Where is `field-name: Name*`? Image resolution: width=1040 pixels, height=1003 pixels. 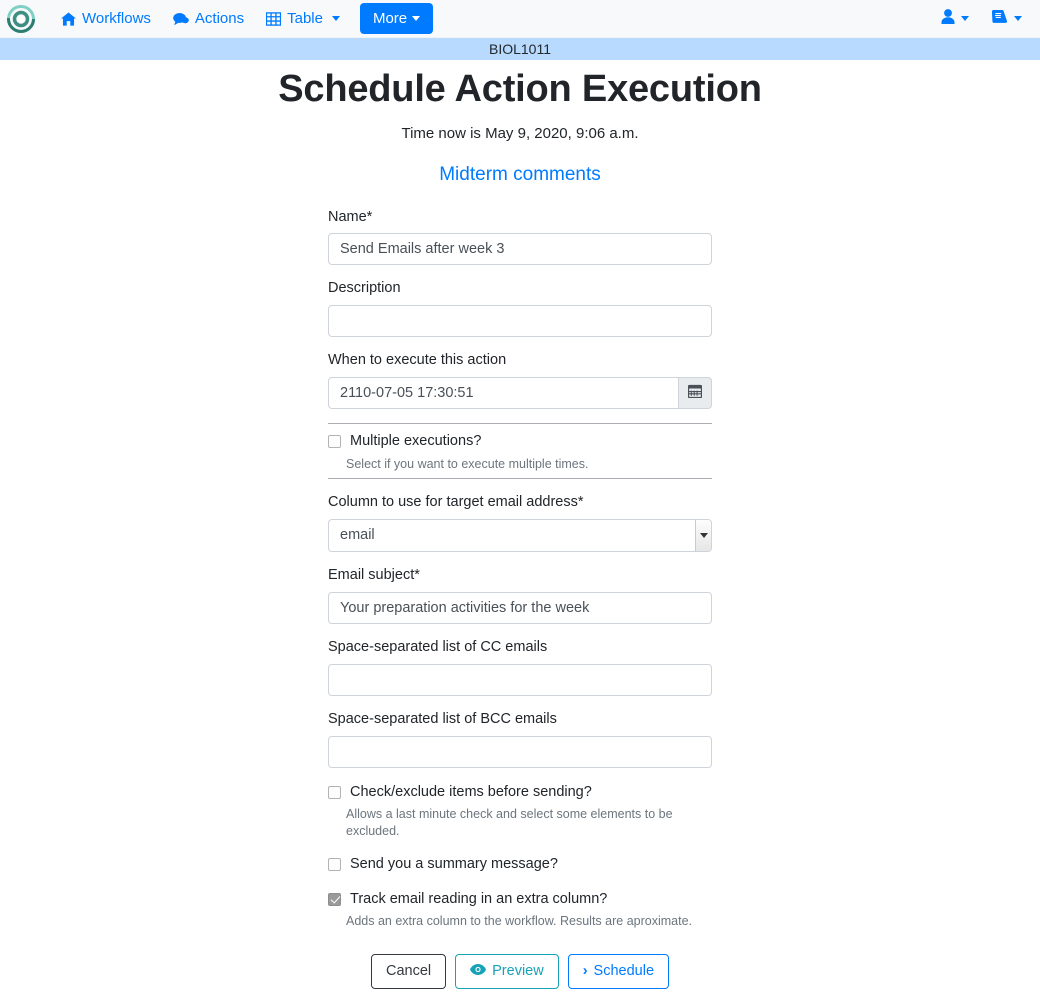
field-name: Name* is located at coordinates (520, 237).